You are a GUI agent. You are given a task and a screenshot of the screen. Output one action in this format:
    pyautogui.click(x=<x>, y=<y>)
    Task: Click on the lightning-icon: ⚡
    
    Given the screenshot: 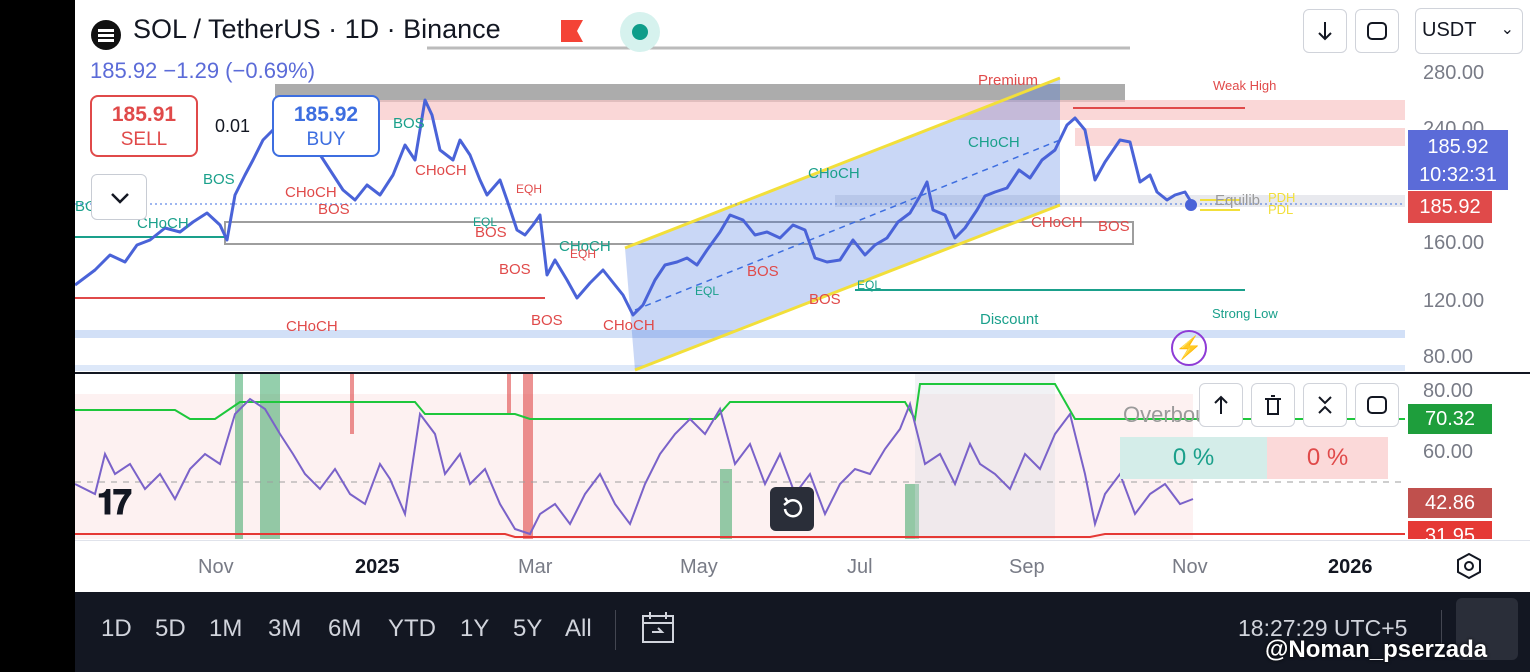 What is the action you would take?
    pyautogui.click(x=1189, y=348)
    